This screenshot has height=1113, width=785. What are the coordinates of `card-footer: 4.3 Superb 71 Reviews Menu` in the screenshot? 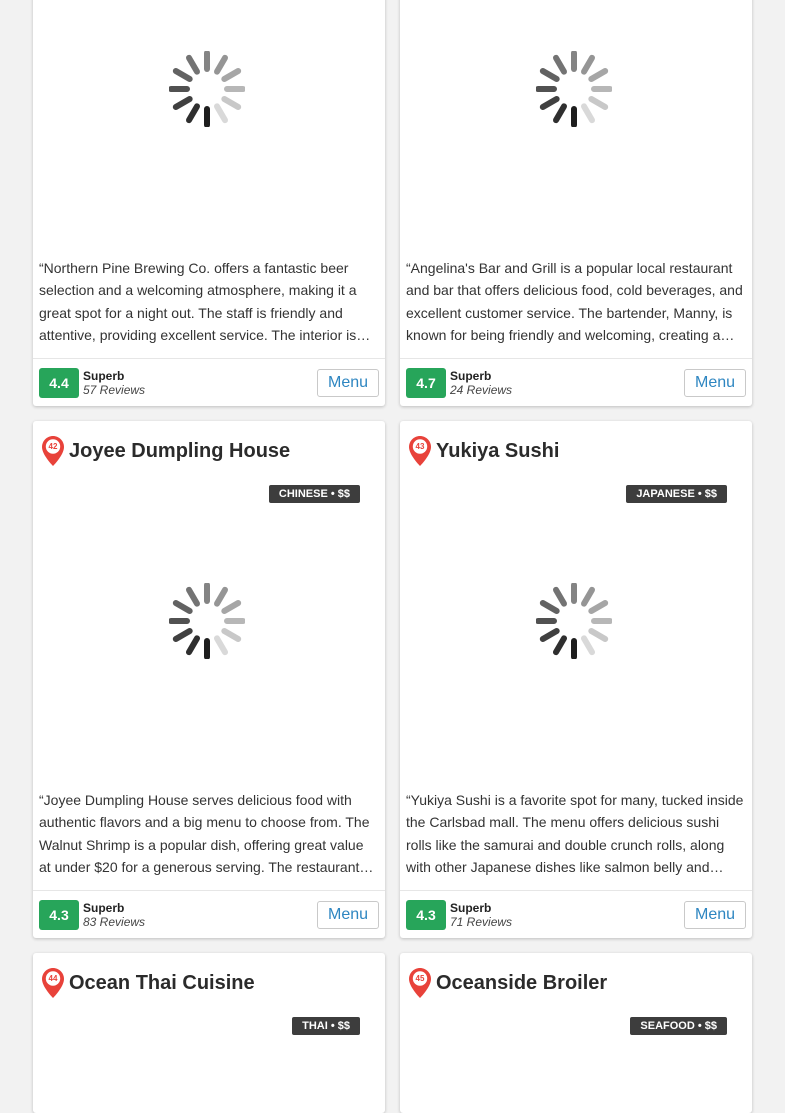 It's located at (576, 914).